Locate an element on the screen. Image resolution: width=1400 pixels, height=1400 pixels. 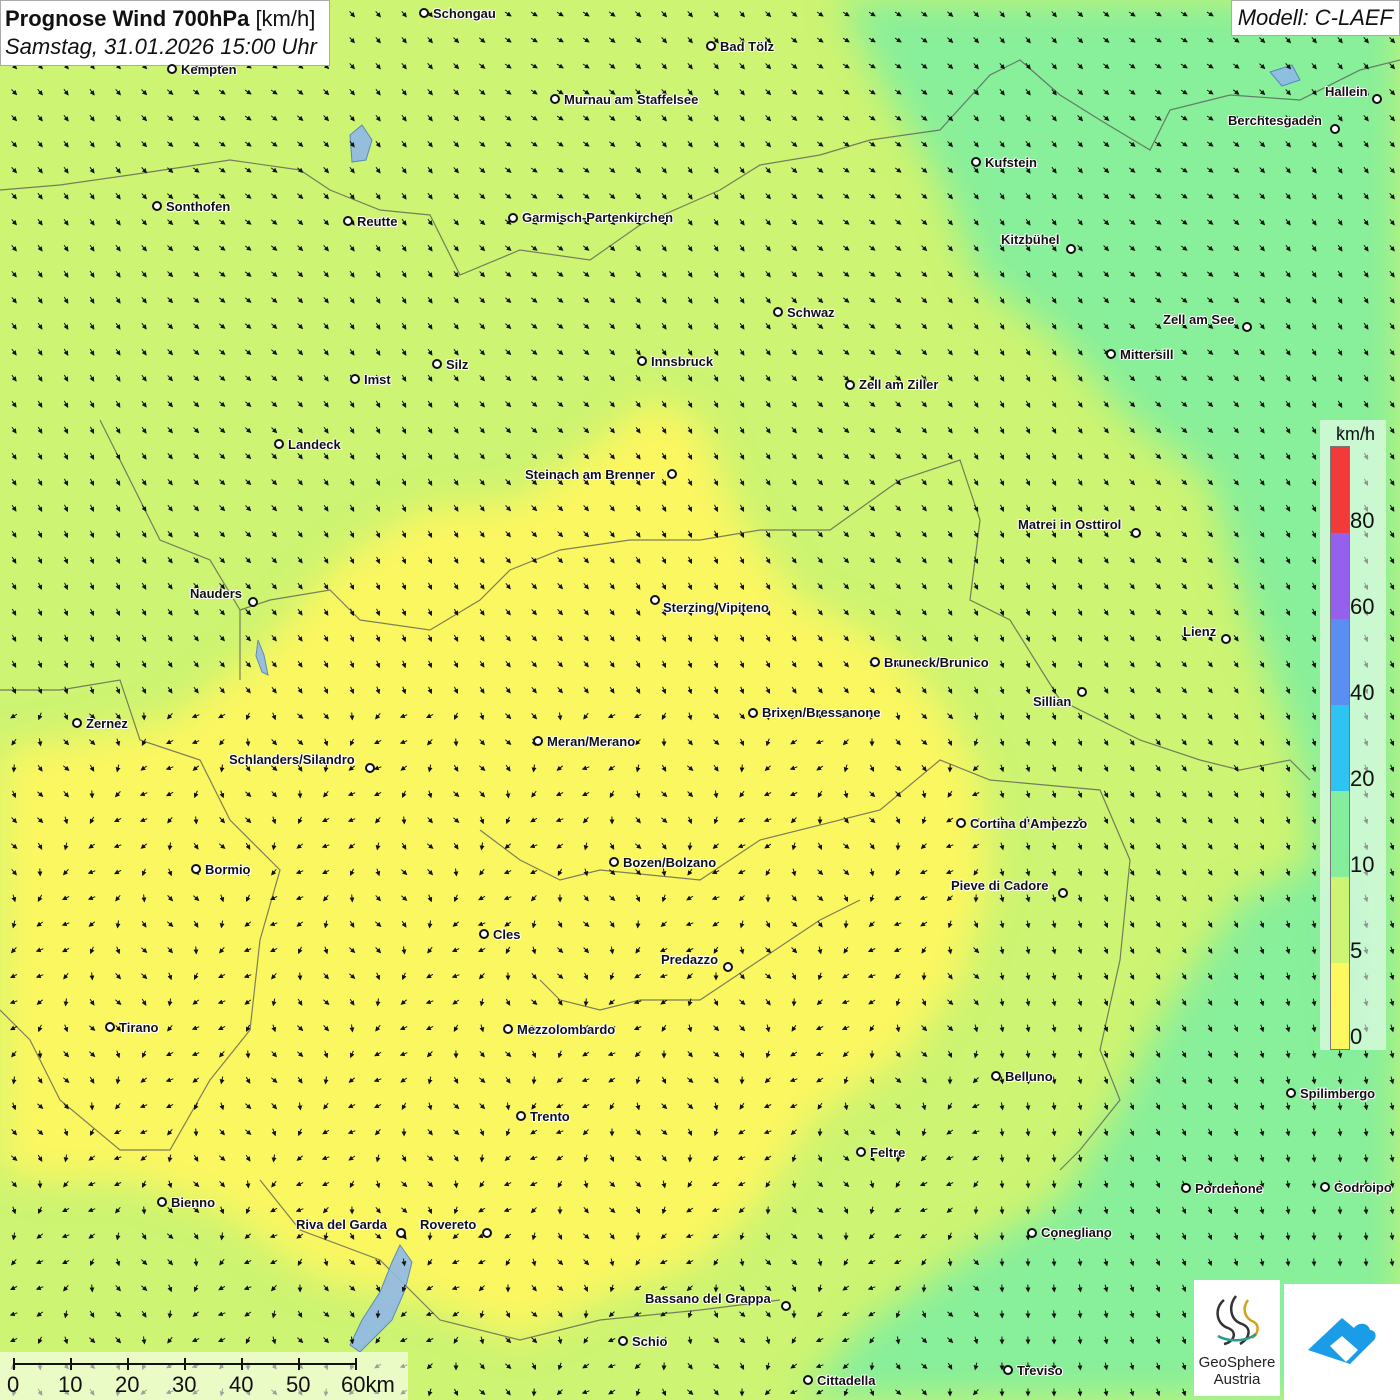
city-dot-steinach is located at coordinates (672, 474).